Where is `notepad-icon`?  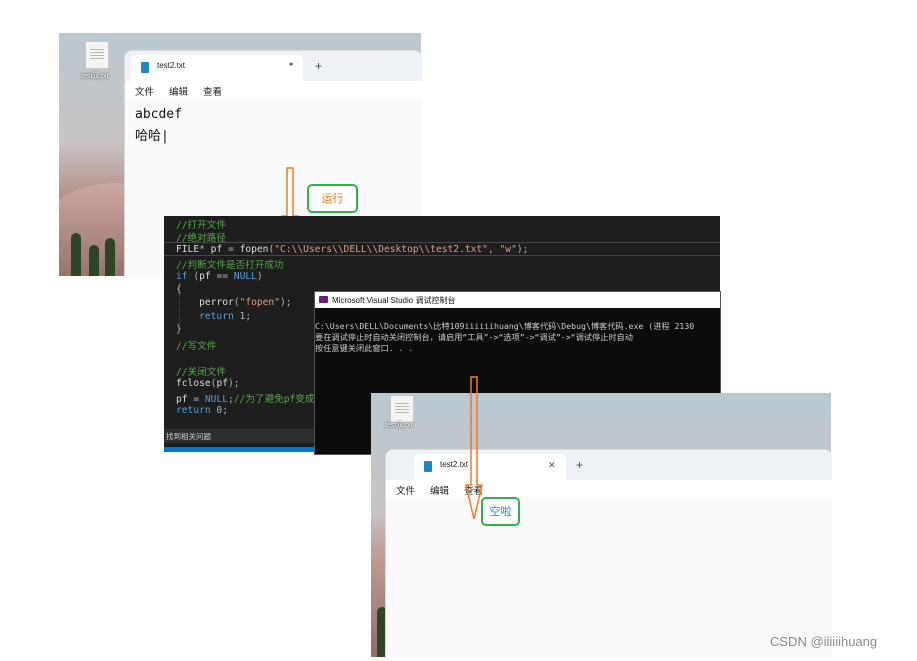 notepad-icon is located at coordinates (145, 67).